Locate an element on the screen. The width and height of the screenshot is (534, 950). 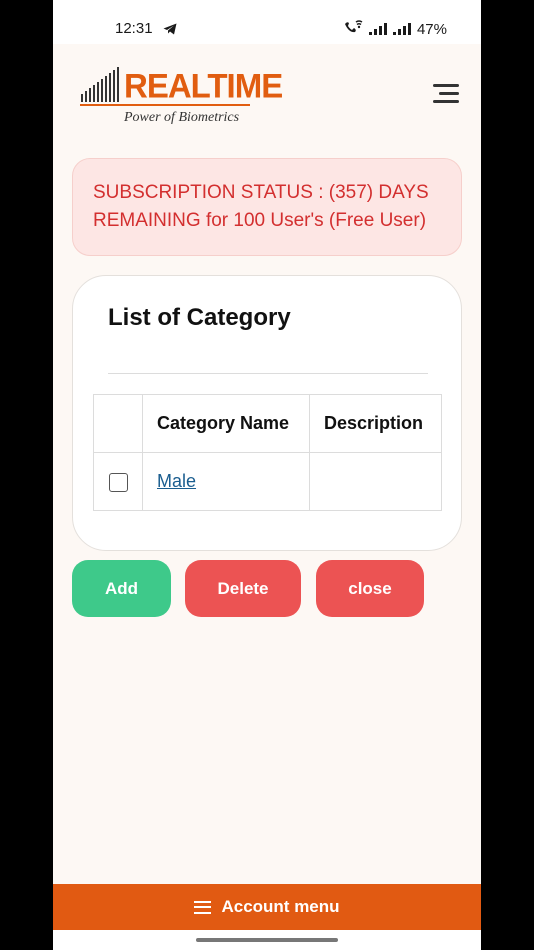
card-title: List of Category is located at coordinates (199, 317).